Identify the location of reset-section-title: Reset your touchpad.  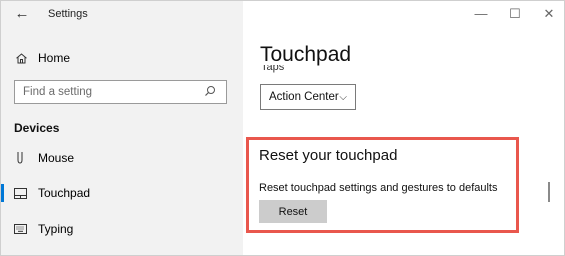
(328, 155).